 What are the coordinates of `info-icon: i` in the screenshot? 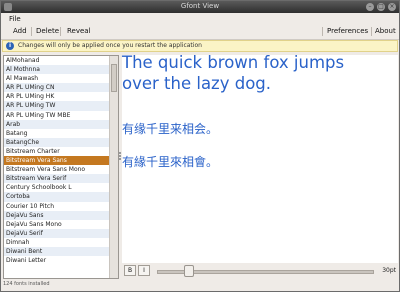 It's located at (10, 46).